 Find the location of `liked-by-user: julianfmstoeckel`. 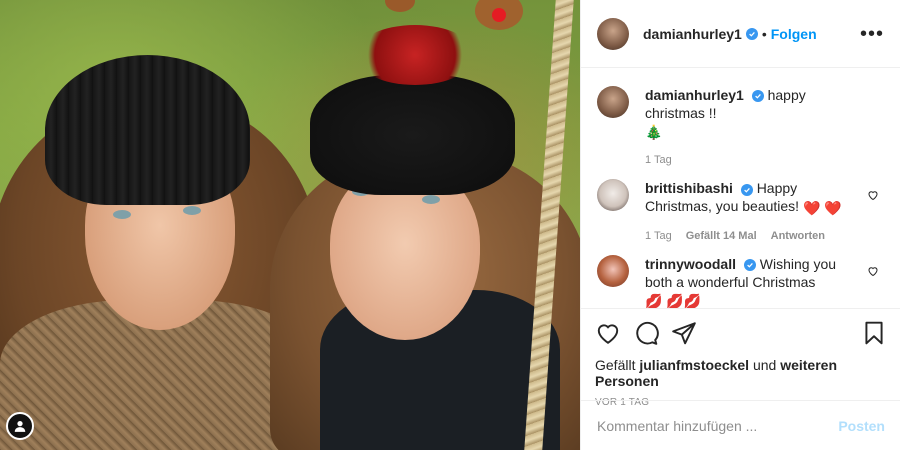

liked-by-user: julianfmstoeckel is located at coordinates (694, 365).